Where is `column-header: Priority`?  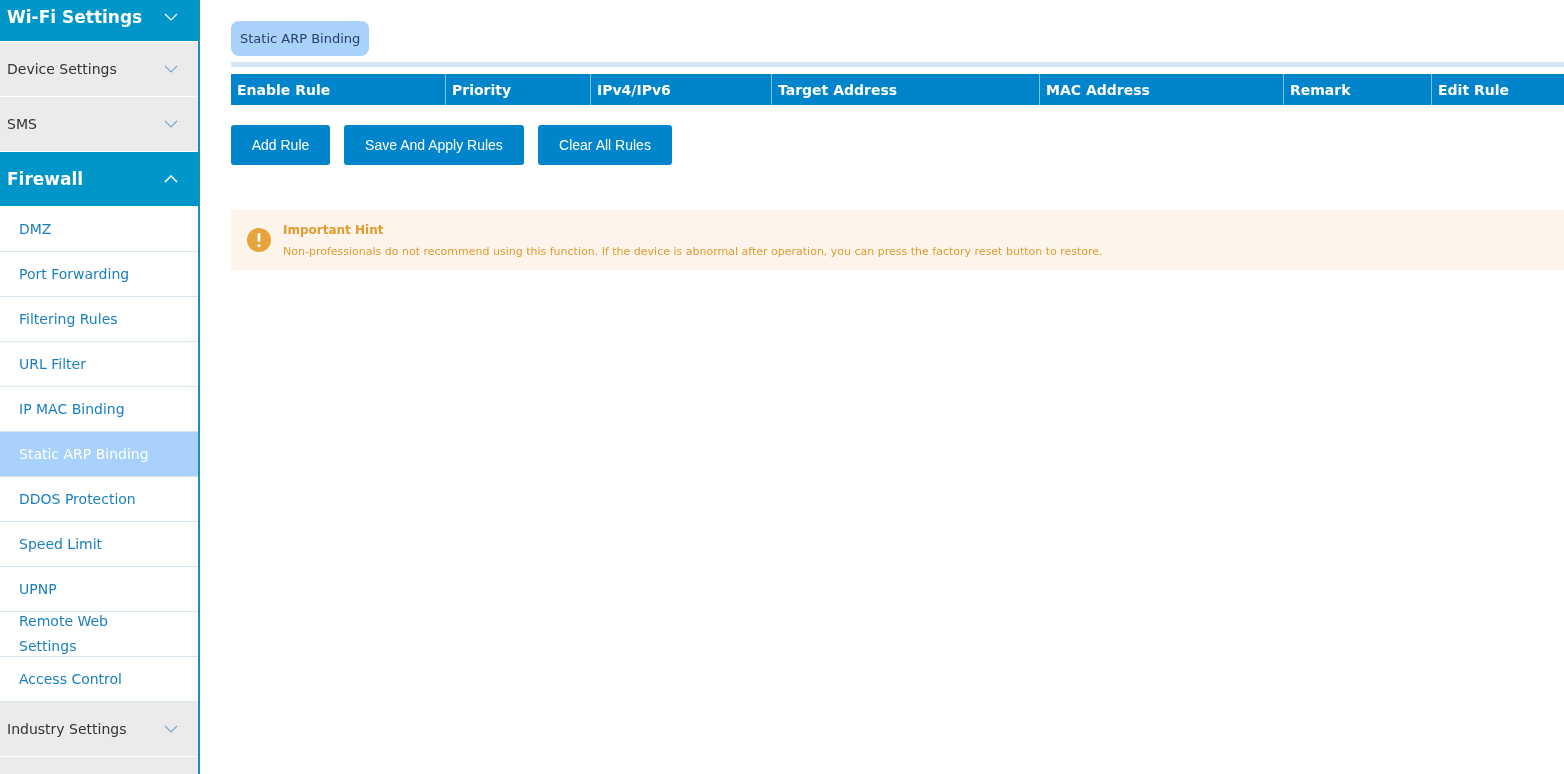 column-header: Priority is located at coordinates (517, 89).